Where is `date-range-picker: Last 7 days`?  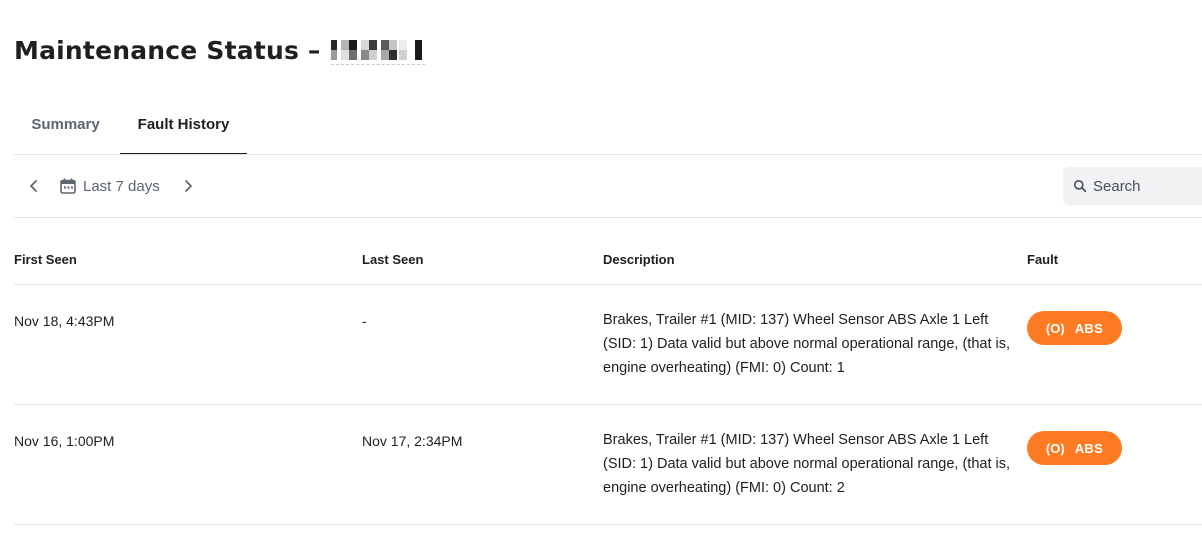 date-range-picker: Last 7 days is located at coordinates (109, 186).